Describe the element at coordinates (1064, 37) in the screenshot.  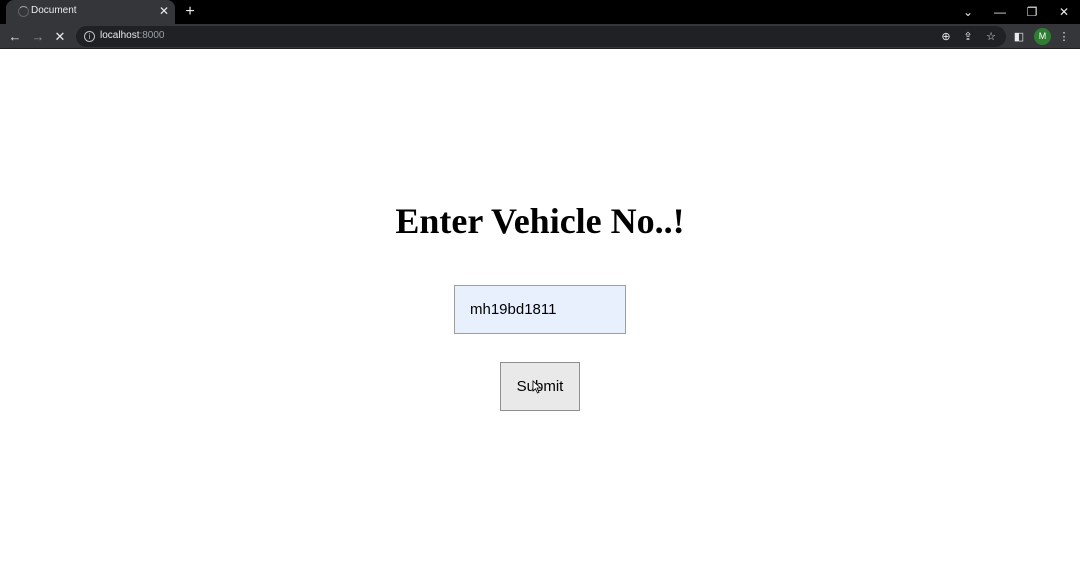
I see `menu-icon: ⋮` at that location.